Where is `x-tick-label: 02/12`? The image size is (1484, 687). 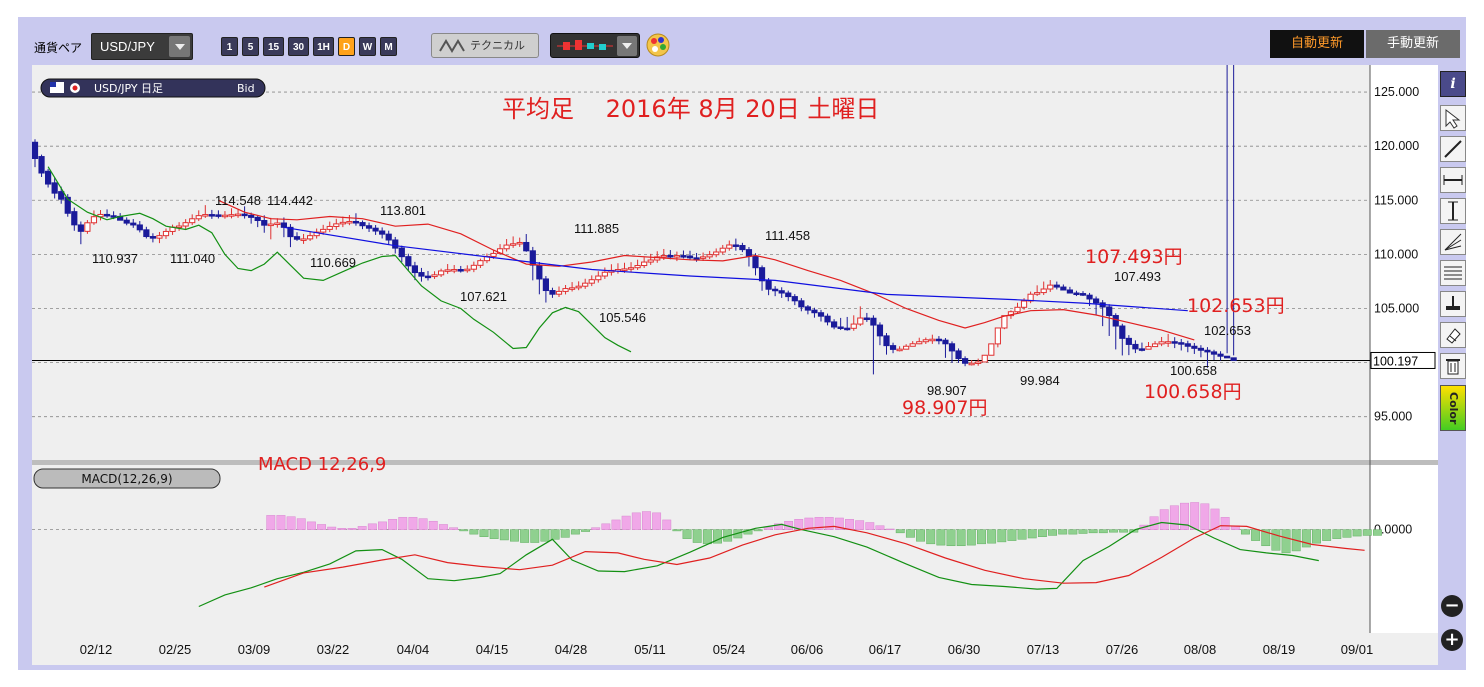 x-tick-label: 02/12 is located at coordinates (96, 649).